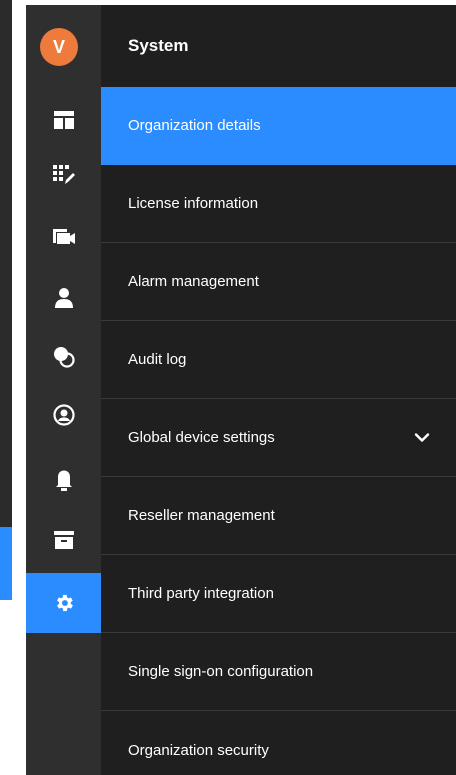  I want to click on menu-item-label: Global device settings, so click(201, 437).